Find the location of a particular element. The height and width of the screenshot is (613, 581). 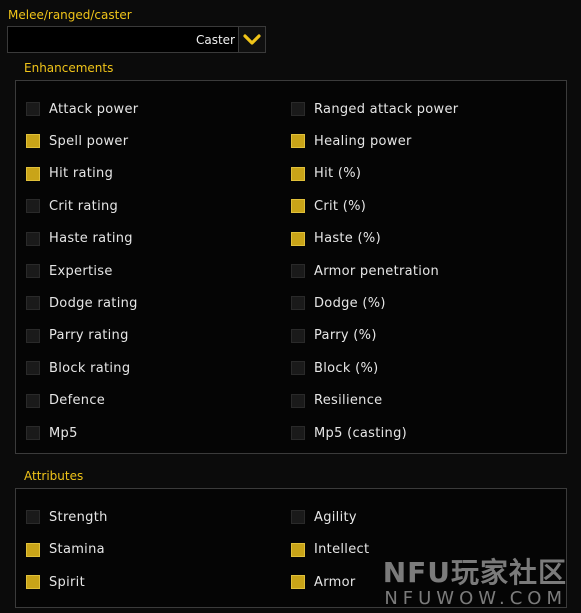

attributes-title: Attributes is located at coordinates (54, 476).